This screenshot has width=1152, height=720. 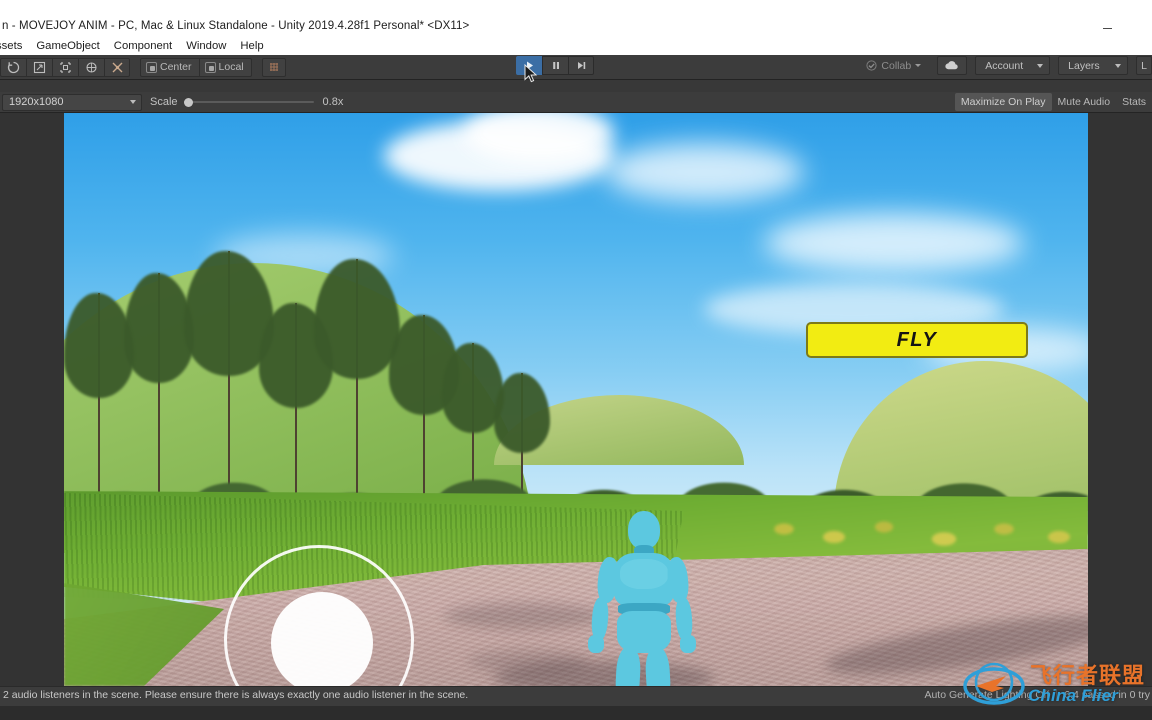 What do you see at coordinates (994, 683) in the screenshot?
I see `watermark-logo-icon` at bounding box center [994, 683].